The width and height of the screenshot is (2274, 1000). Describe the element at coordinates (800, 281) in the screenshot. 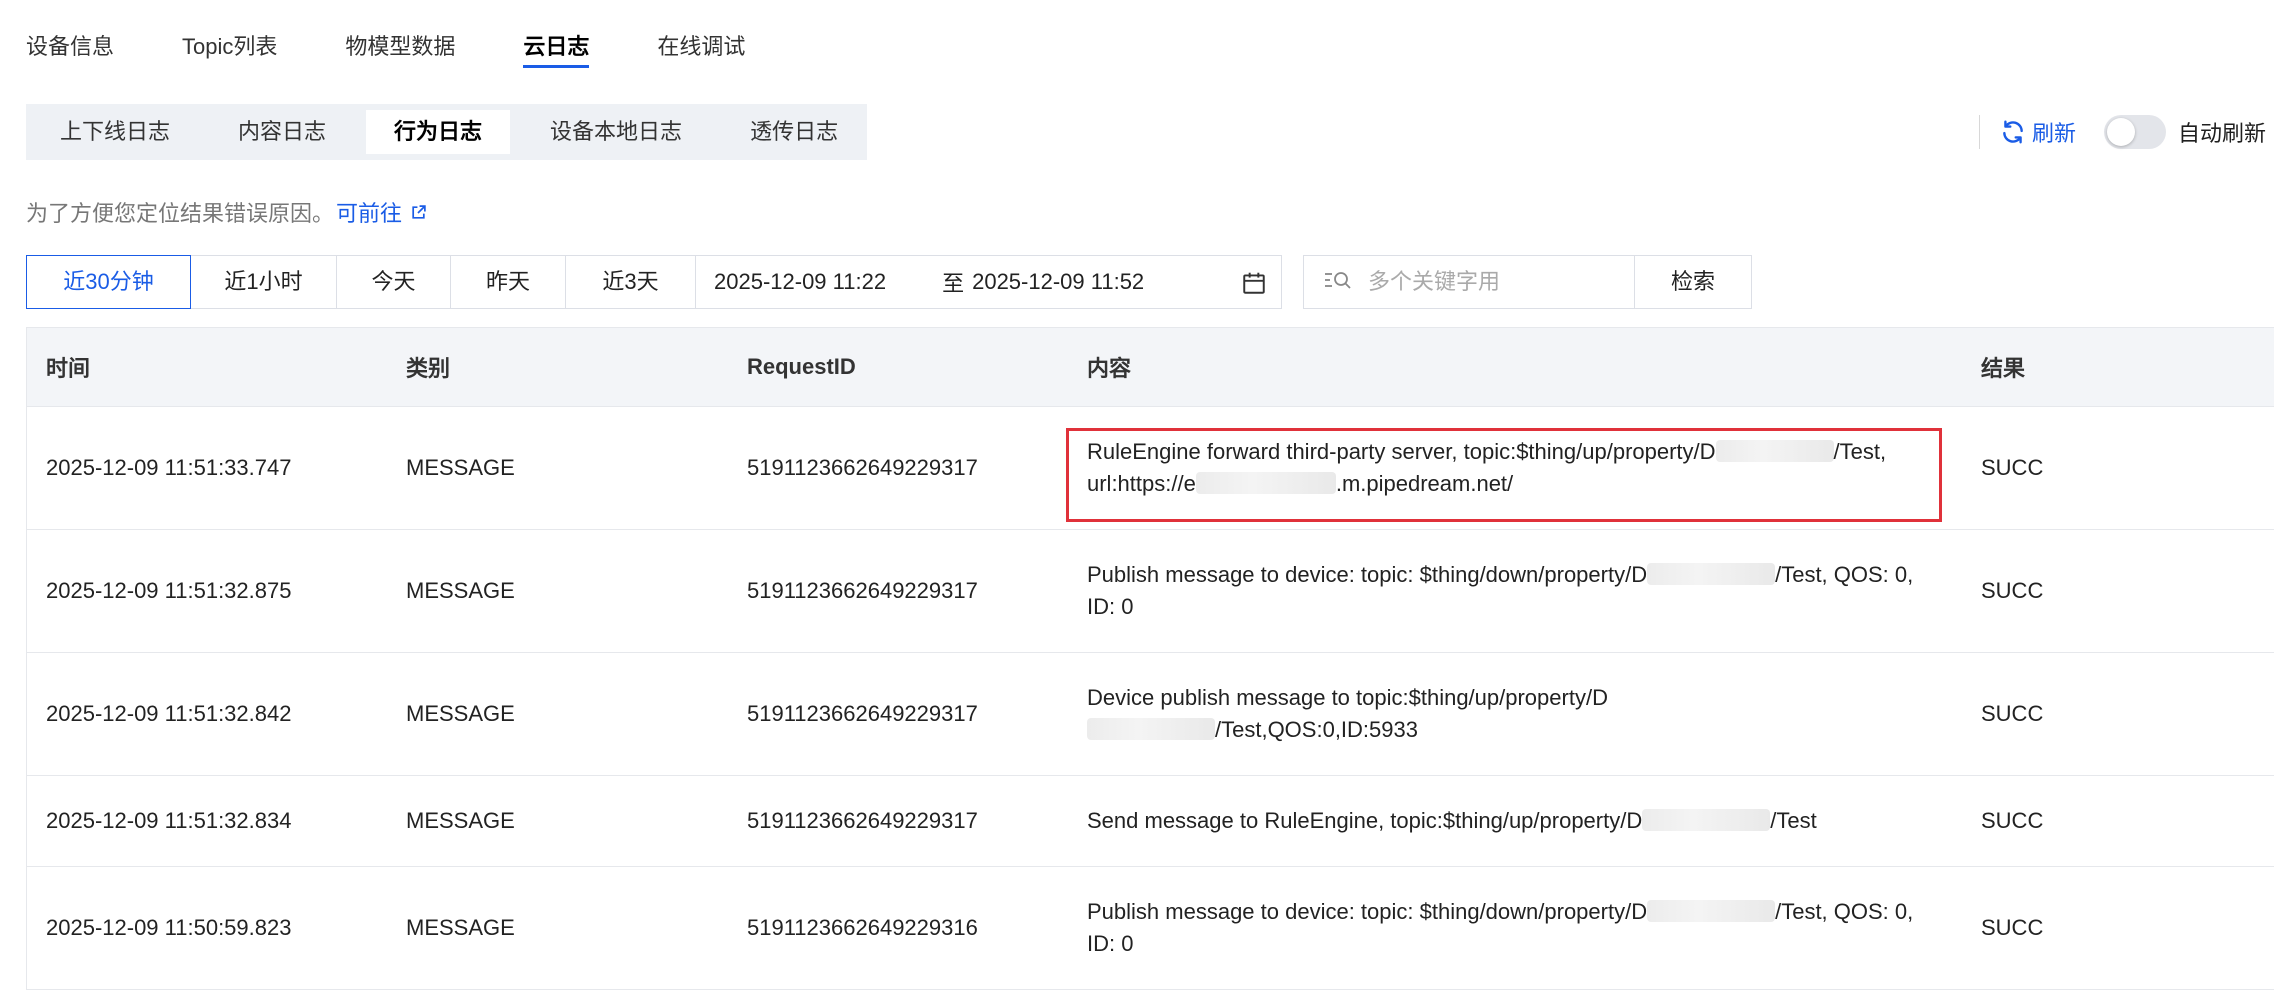

I see `date-start: 2025-12-09 11:22` at that location.